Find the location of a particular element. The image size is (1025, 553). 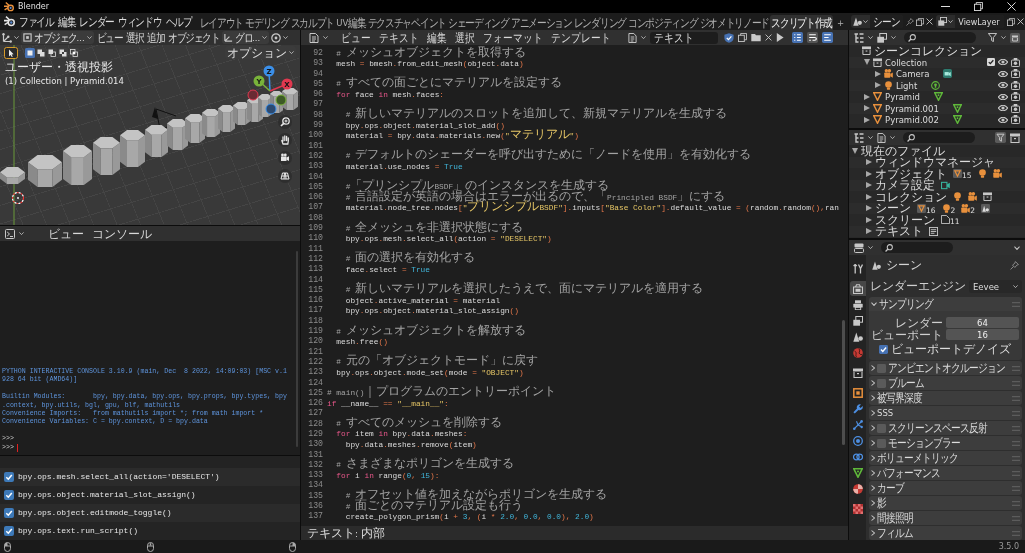

workspace-tab: シェーディング is located at coordinates (478, 22).